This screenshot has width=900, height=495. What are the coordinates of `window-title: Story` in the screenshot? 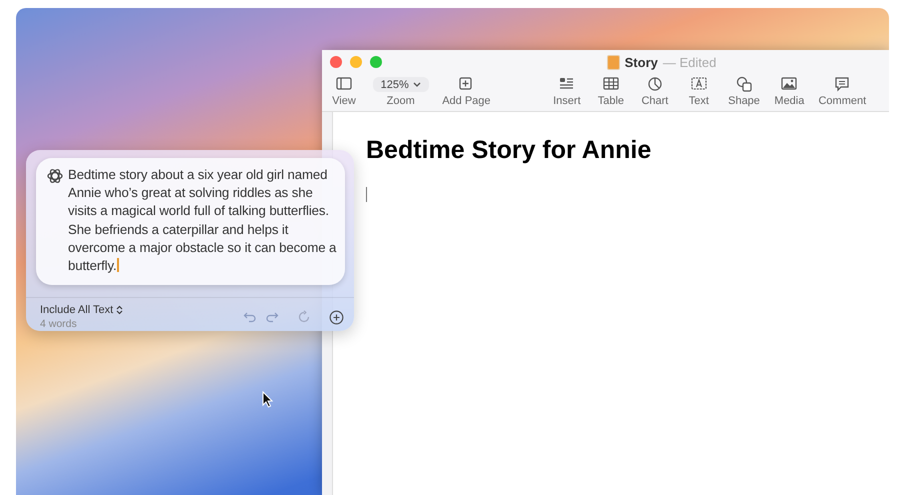 It's located at (641, 62).